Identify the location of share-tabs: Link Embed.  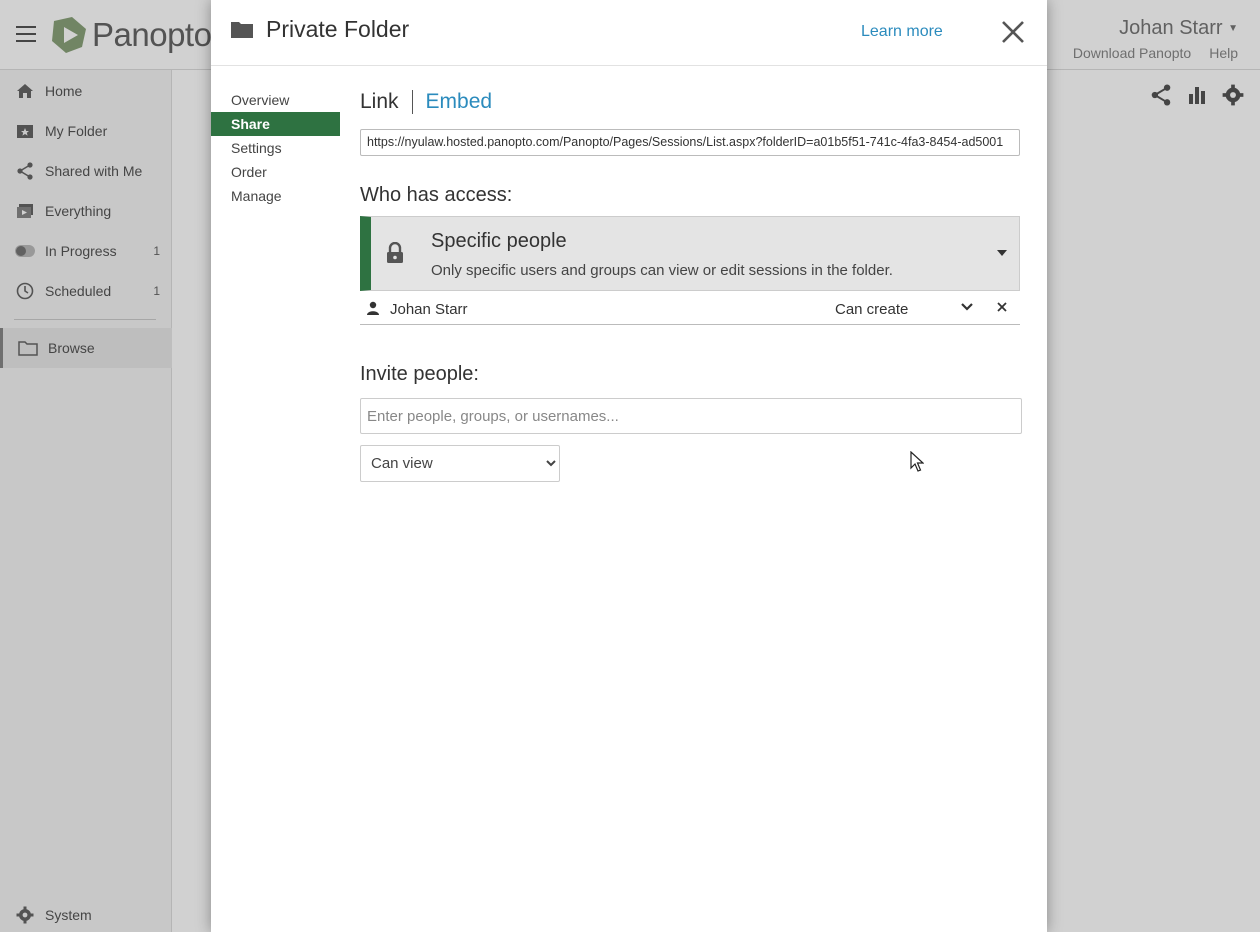
(426, 102).